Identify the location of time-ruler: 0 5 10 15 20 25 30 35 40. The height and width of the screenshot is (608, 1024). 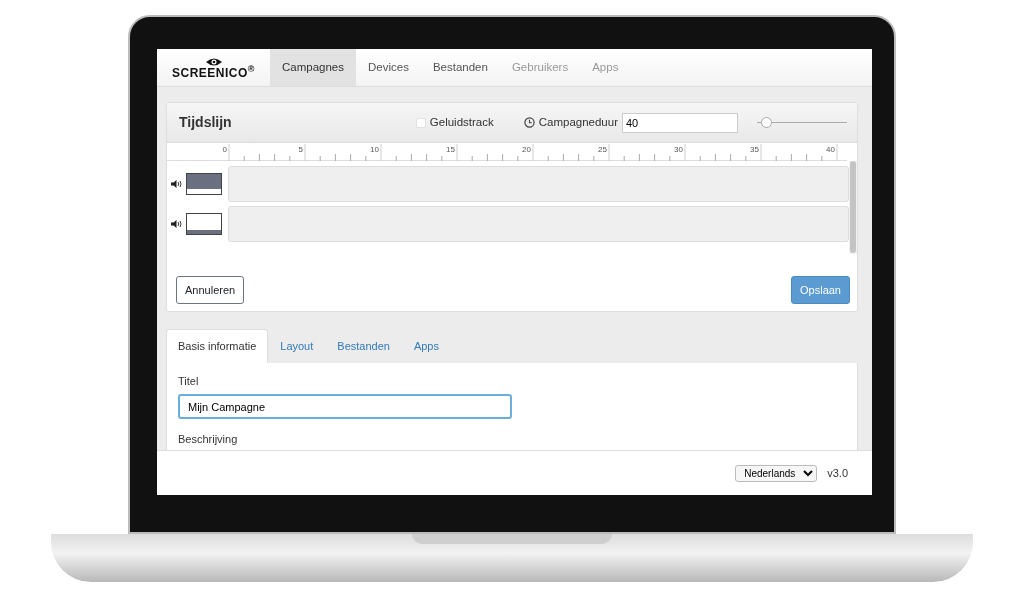
(507, 152).